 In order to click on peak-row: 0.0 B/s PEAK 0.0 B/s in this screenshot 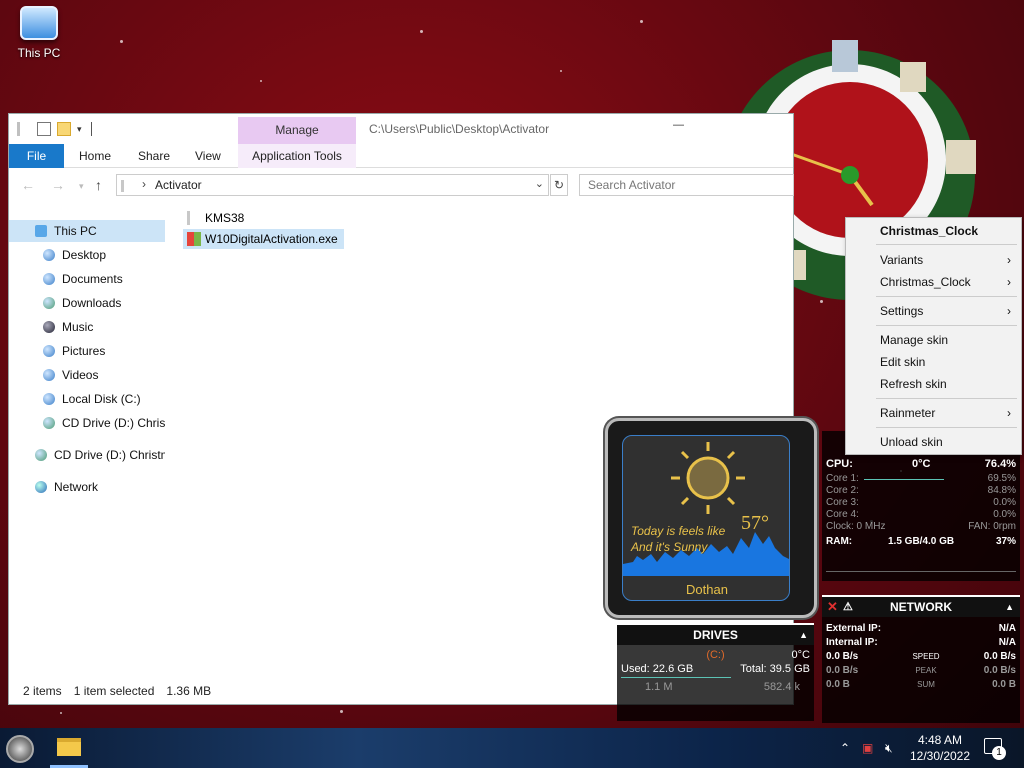, I will do `click(921, 670)`.